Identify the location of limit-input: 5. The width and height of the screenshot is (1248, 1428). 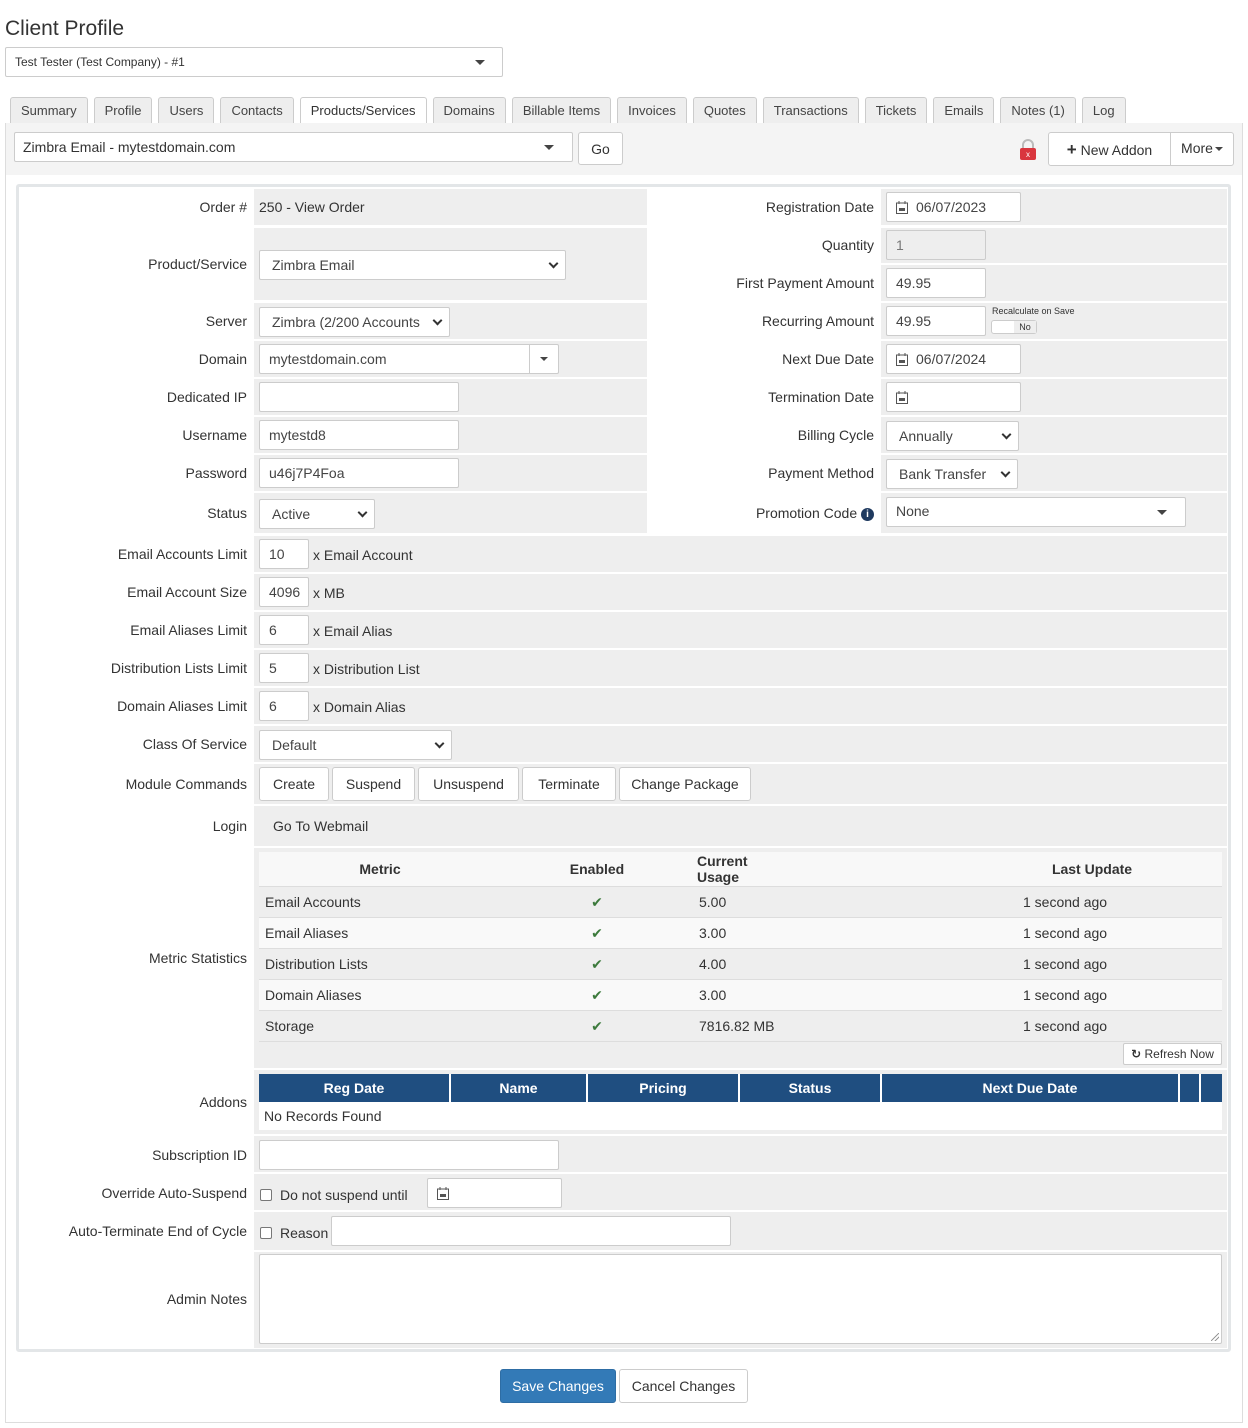
(284, 668).